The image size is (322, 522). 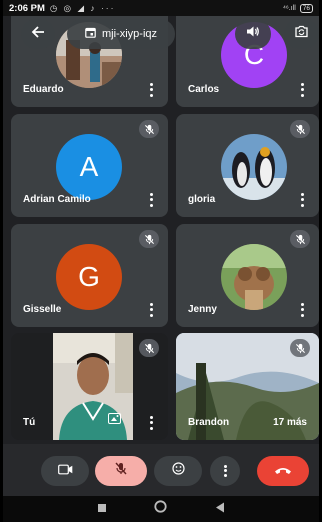 I want to click on avatar: A, so click(x=89, y=167).